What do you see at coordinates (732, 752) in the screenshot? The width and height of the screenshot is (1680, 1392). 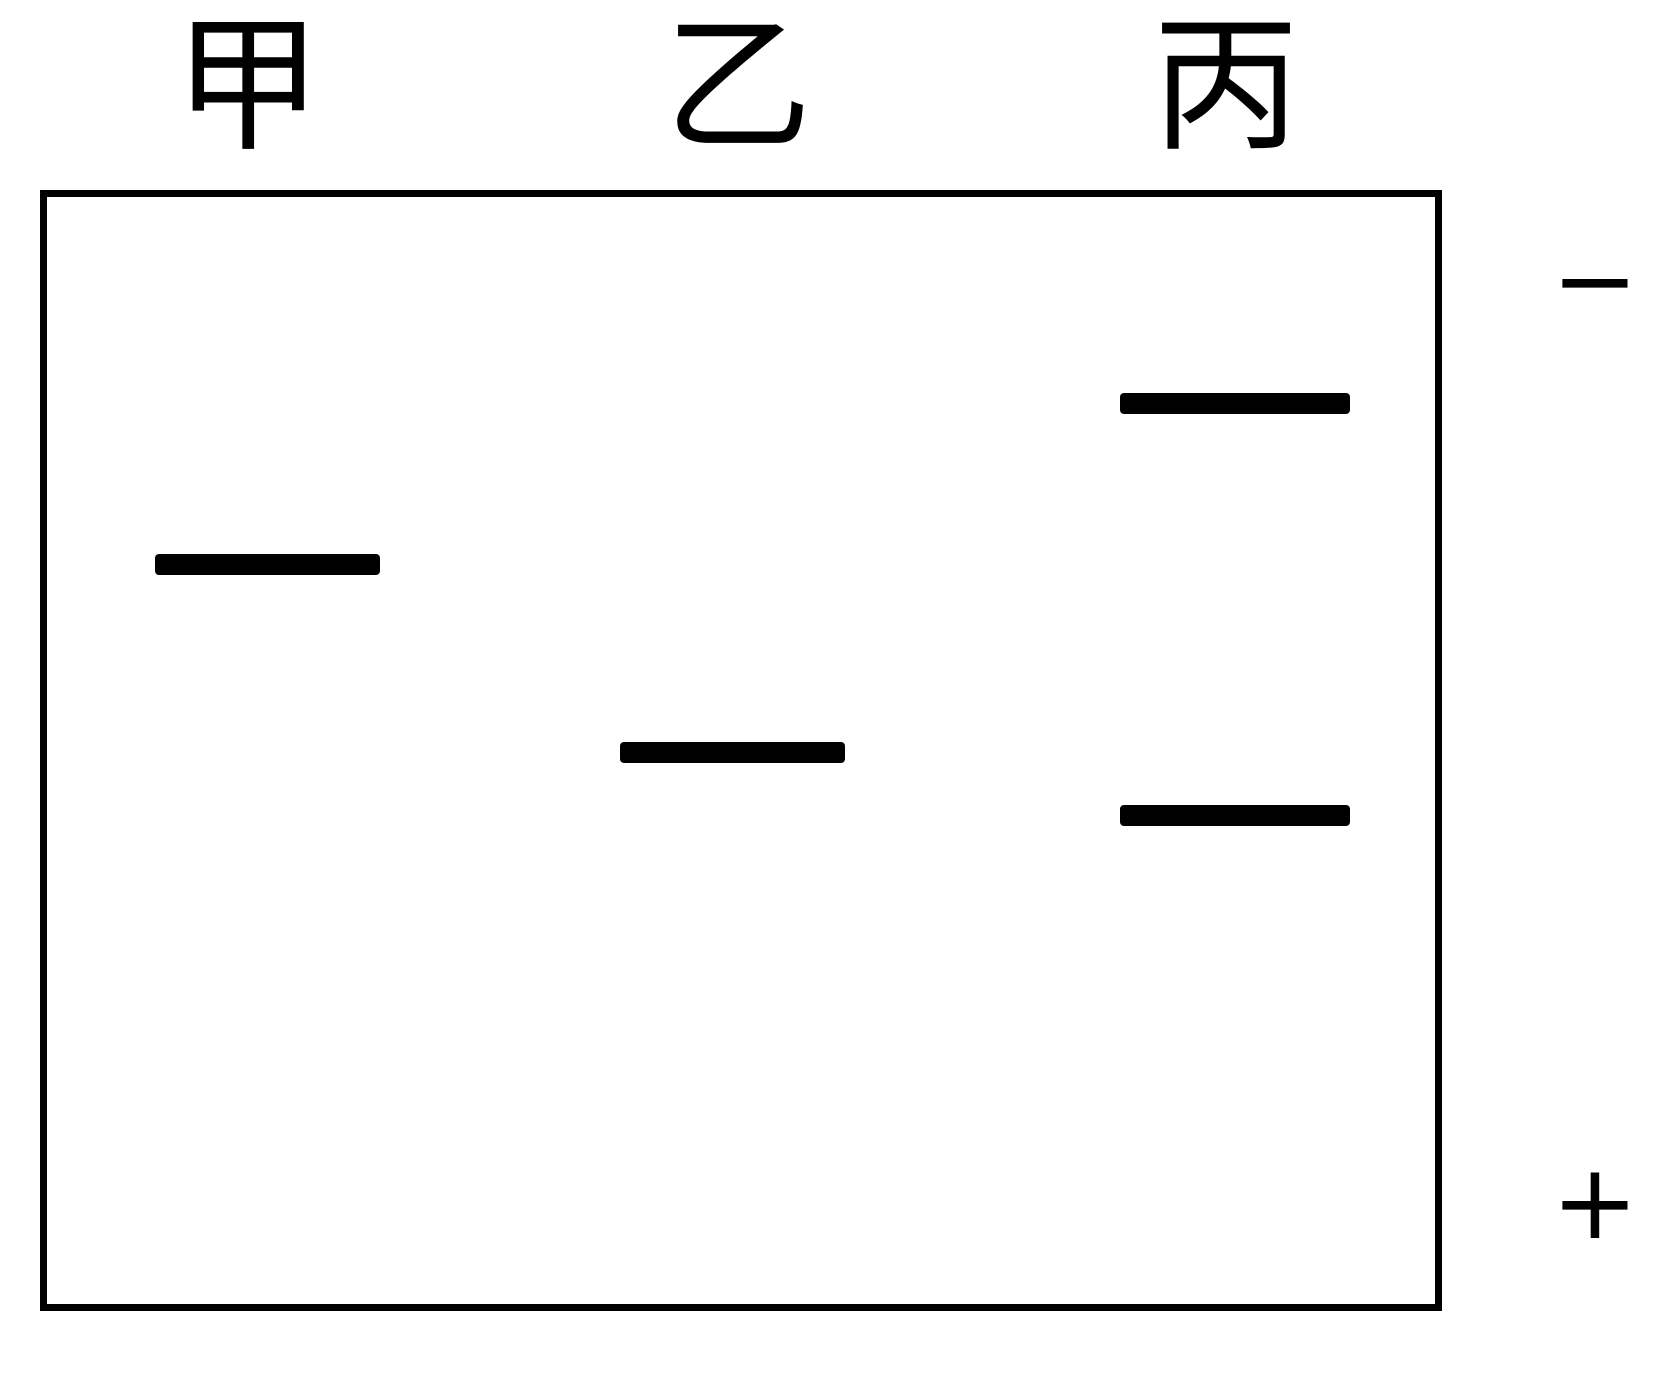 I see `band-lane-yi` at bounding box center [732, 752].